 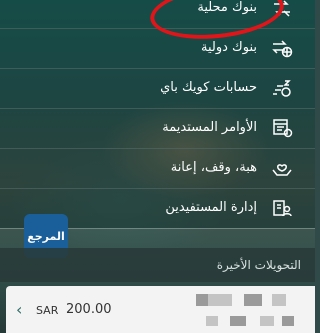 I want to click on menu-item-label: بنوك دولية, so click(x=228, y=47).